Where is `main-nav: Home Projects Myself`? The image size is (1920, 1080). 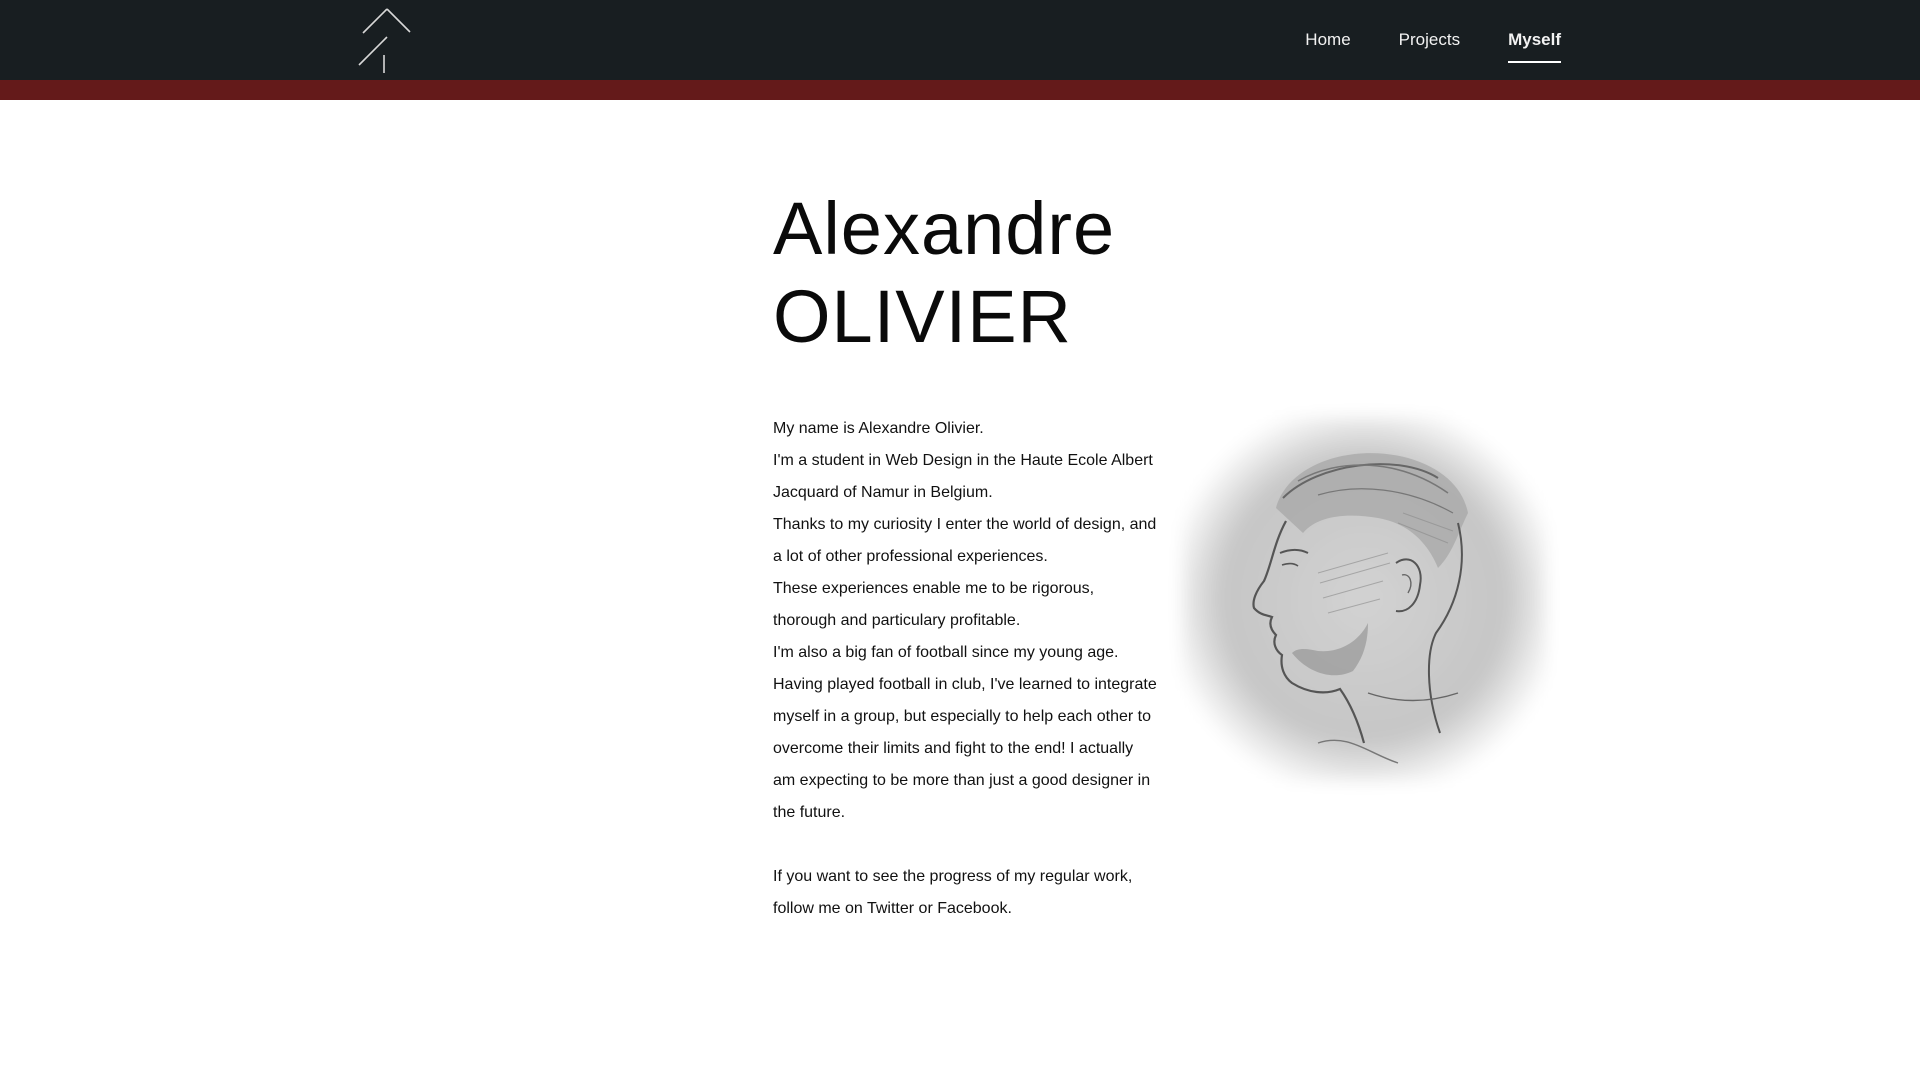 main-nav: Home Projects Myself is located at coordinates (1433, 40).